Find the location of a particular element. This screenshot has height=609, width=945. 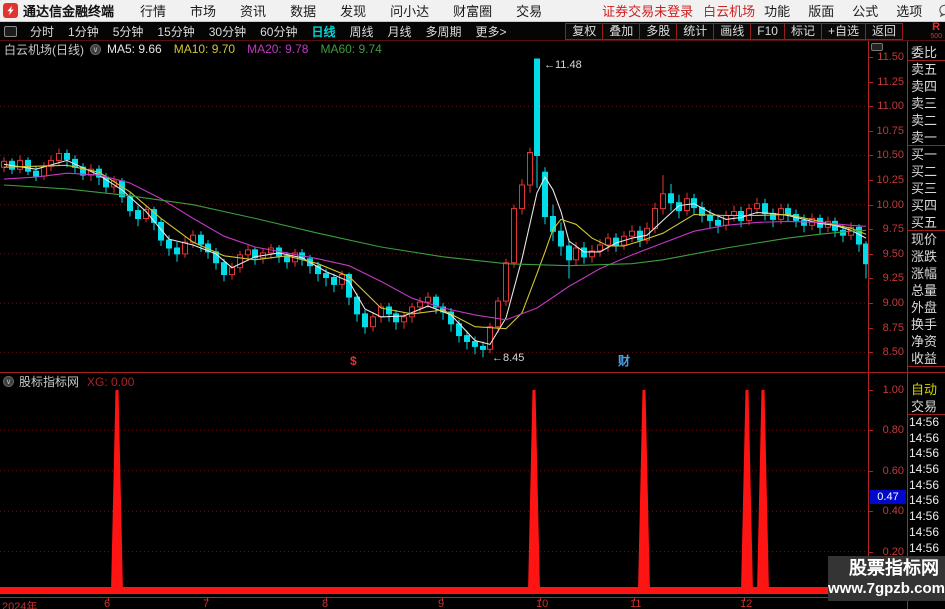

trade-login-status: 证券交易未登录 is located at coordinates (647, 10).